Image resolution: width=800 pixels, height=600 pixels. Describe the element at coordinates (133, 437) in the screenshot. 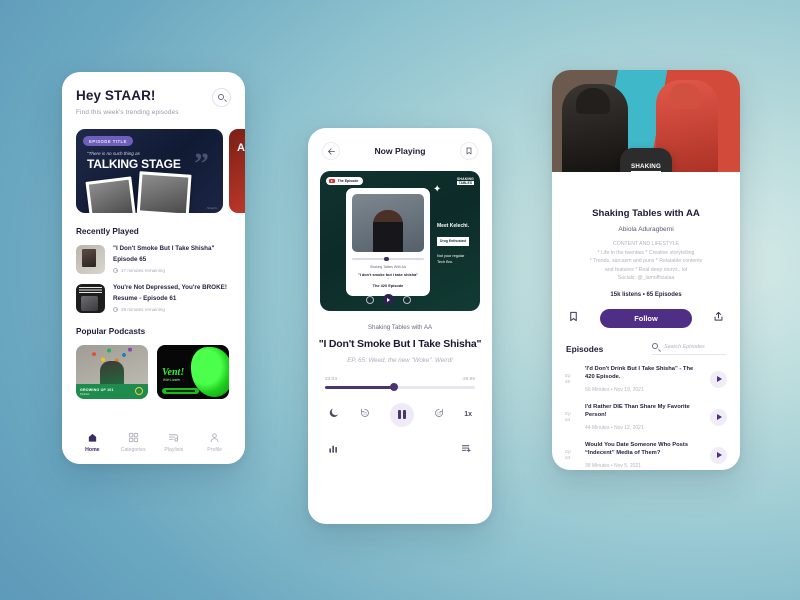

I see `grid-icon` at that location.